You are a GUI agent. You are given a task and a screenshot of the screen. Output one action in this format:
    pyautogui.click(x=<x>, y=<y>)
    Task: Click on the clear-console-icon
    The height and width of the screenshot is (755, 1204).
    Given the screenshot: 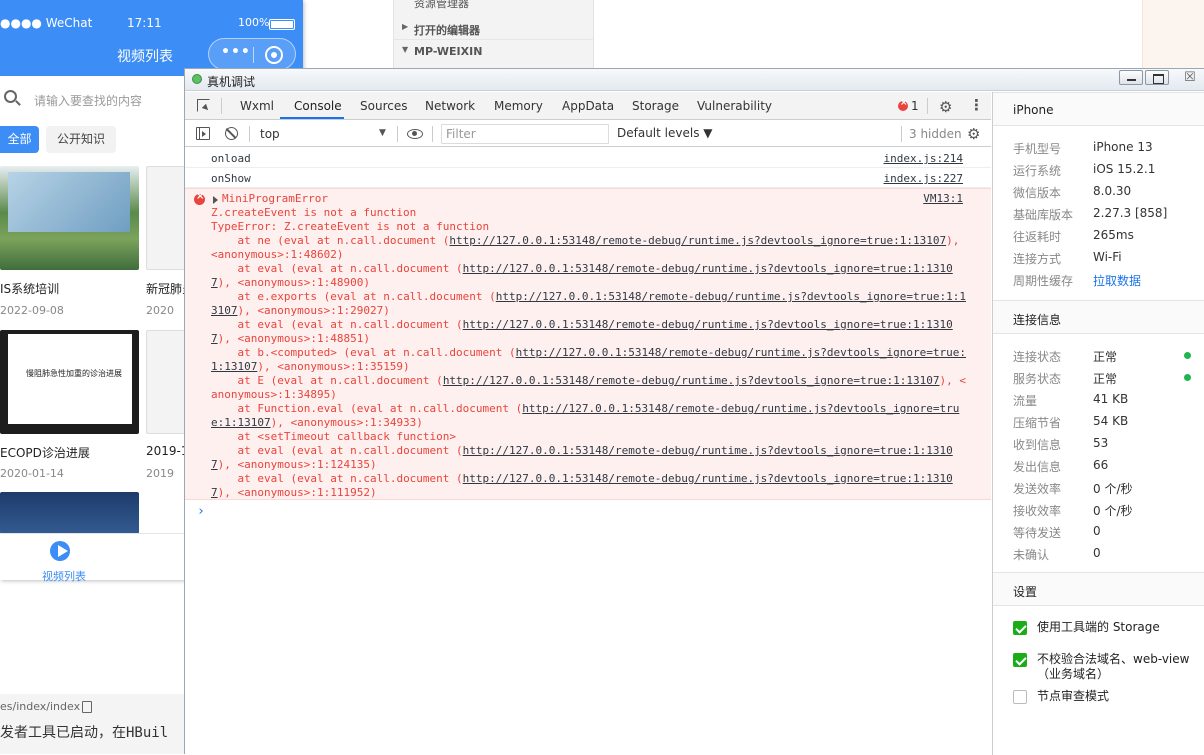 What is the action you would take?
    pyautogui.click(x=231, y=133)
    